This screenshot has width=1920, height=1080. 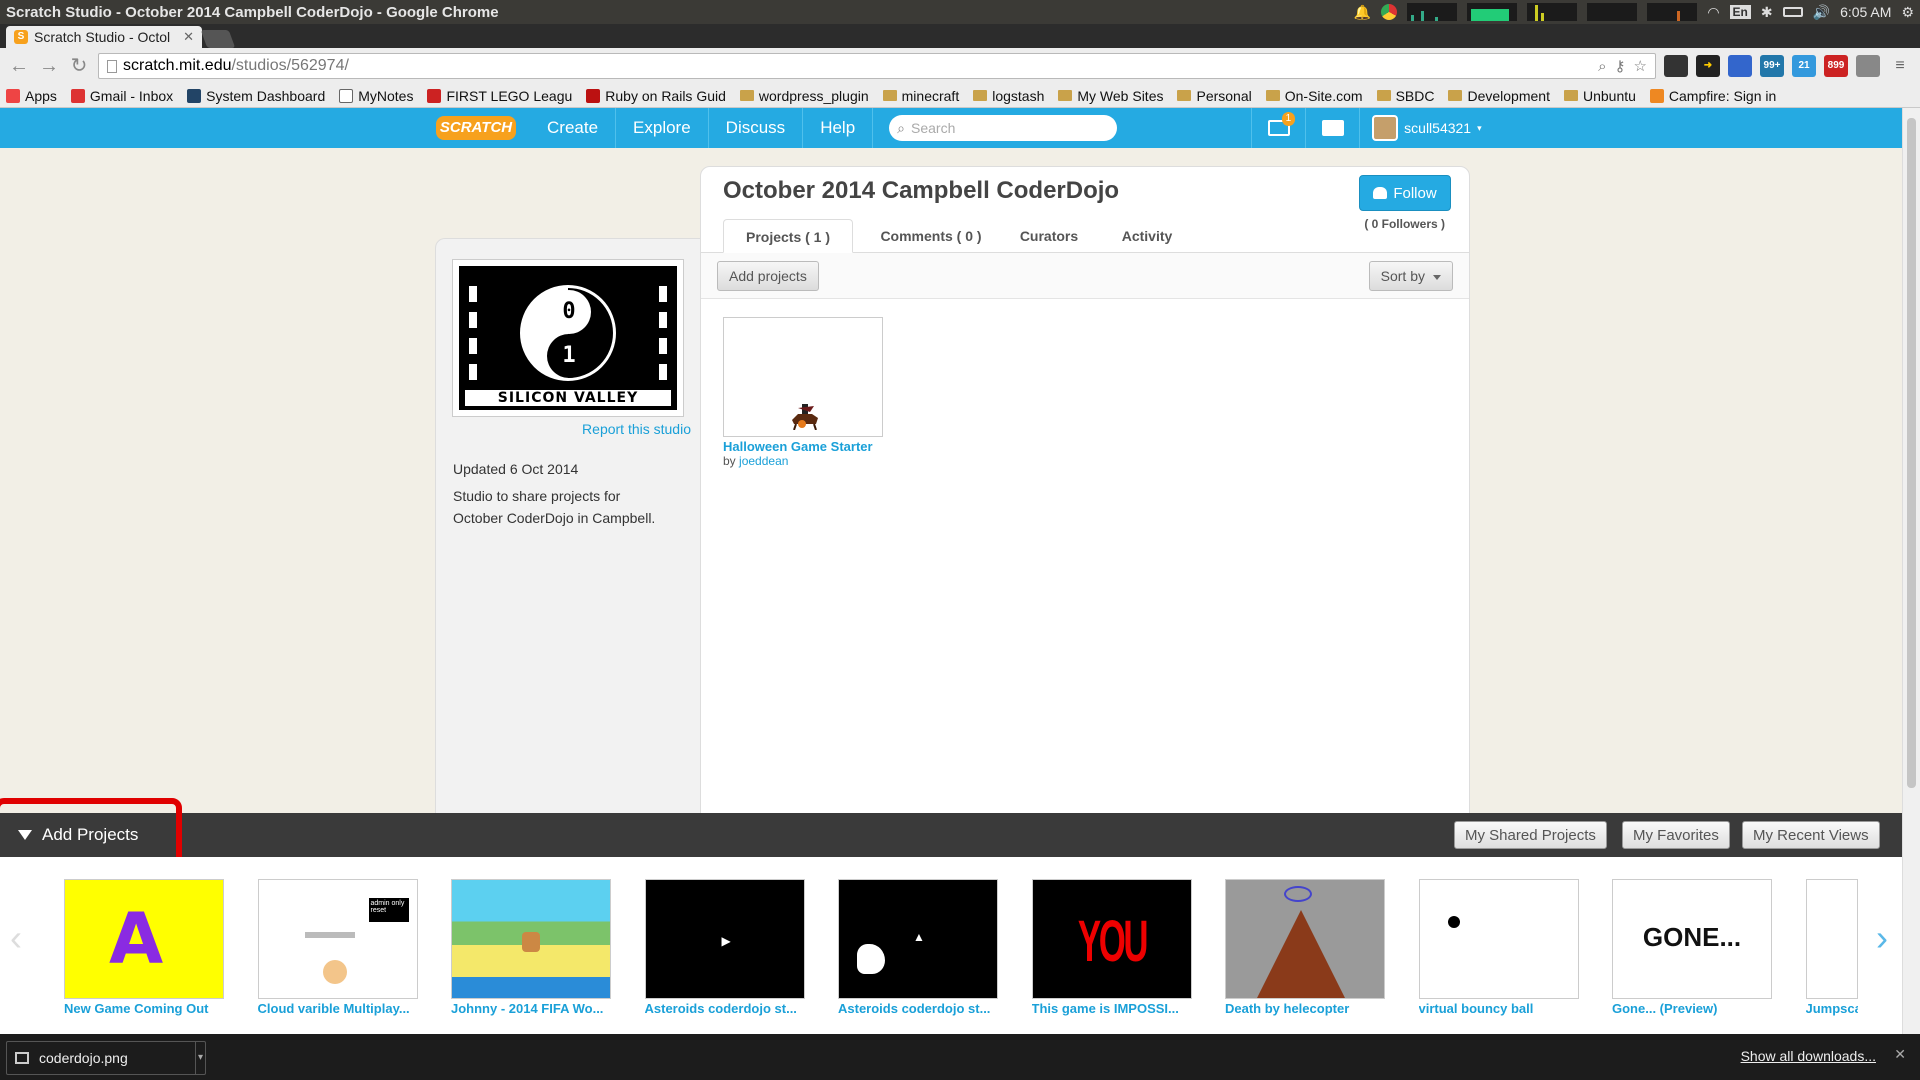 I want to click on tab-curators: Curators, so click(x=1049, y=236).